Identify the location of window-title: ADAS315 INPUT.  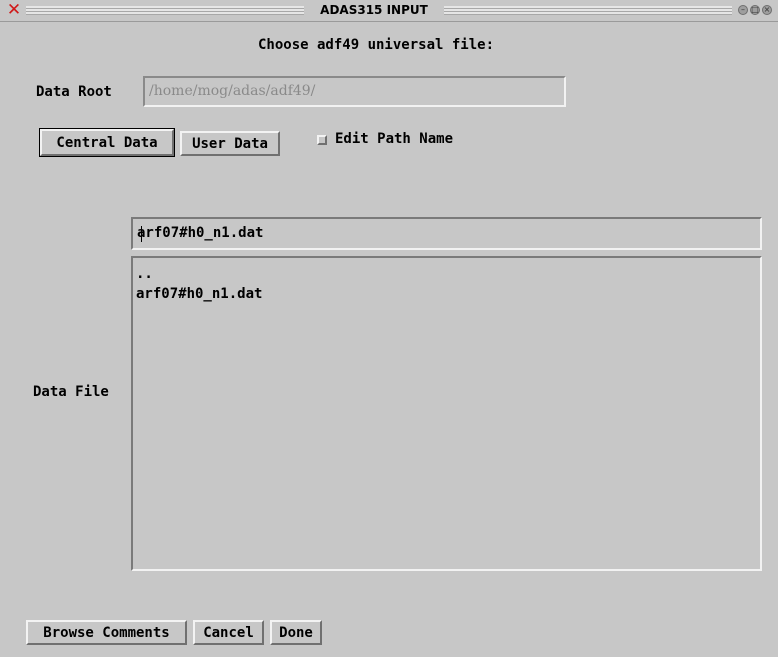
(374, 10).